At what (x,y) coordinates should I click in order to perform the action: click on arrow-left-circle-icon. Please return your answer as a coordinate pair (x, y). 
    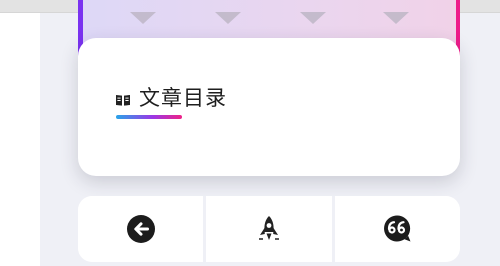
    Looking at the image, I should click on (141, 229).